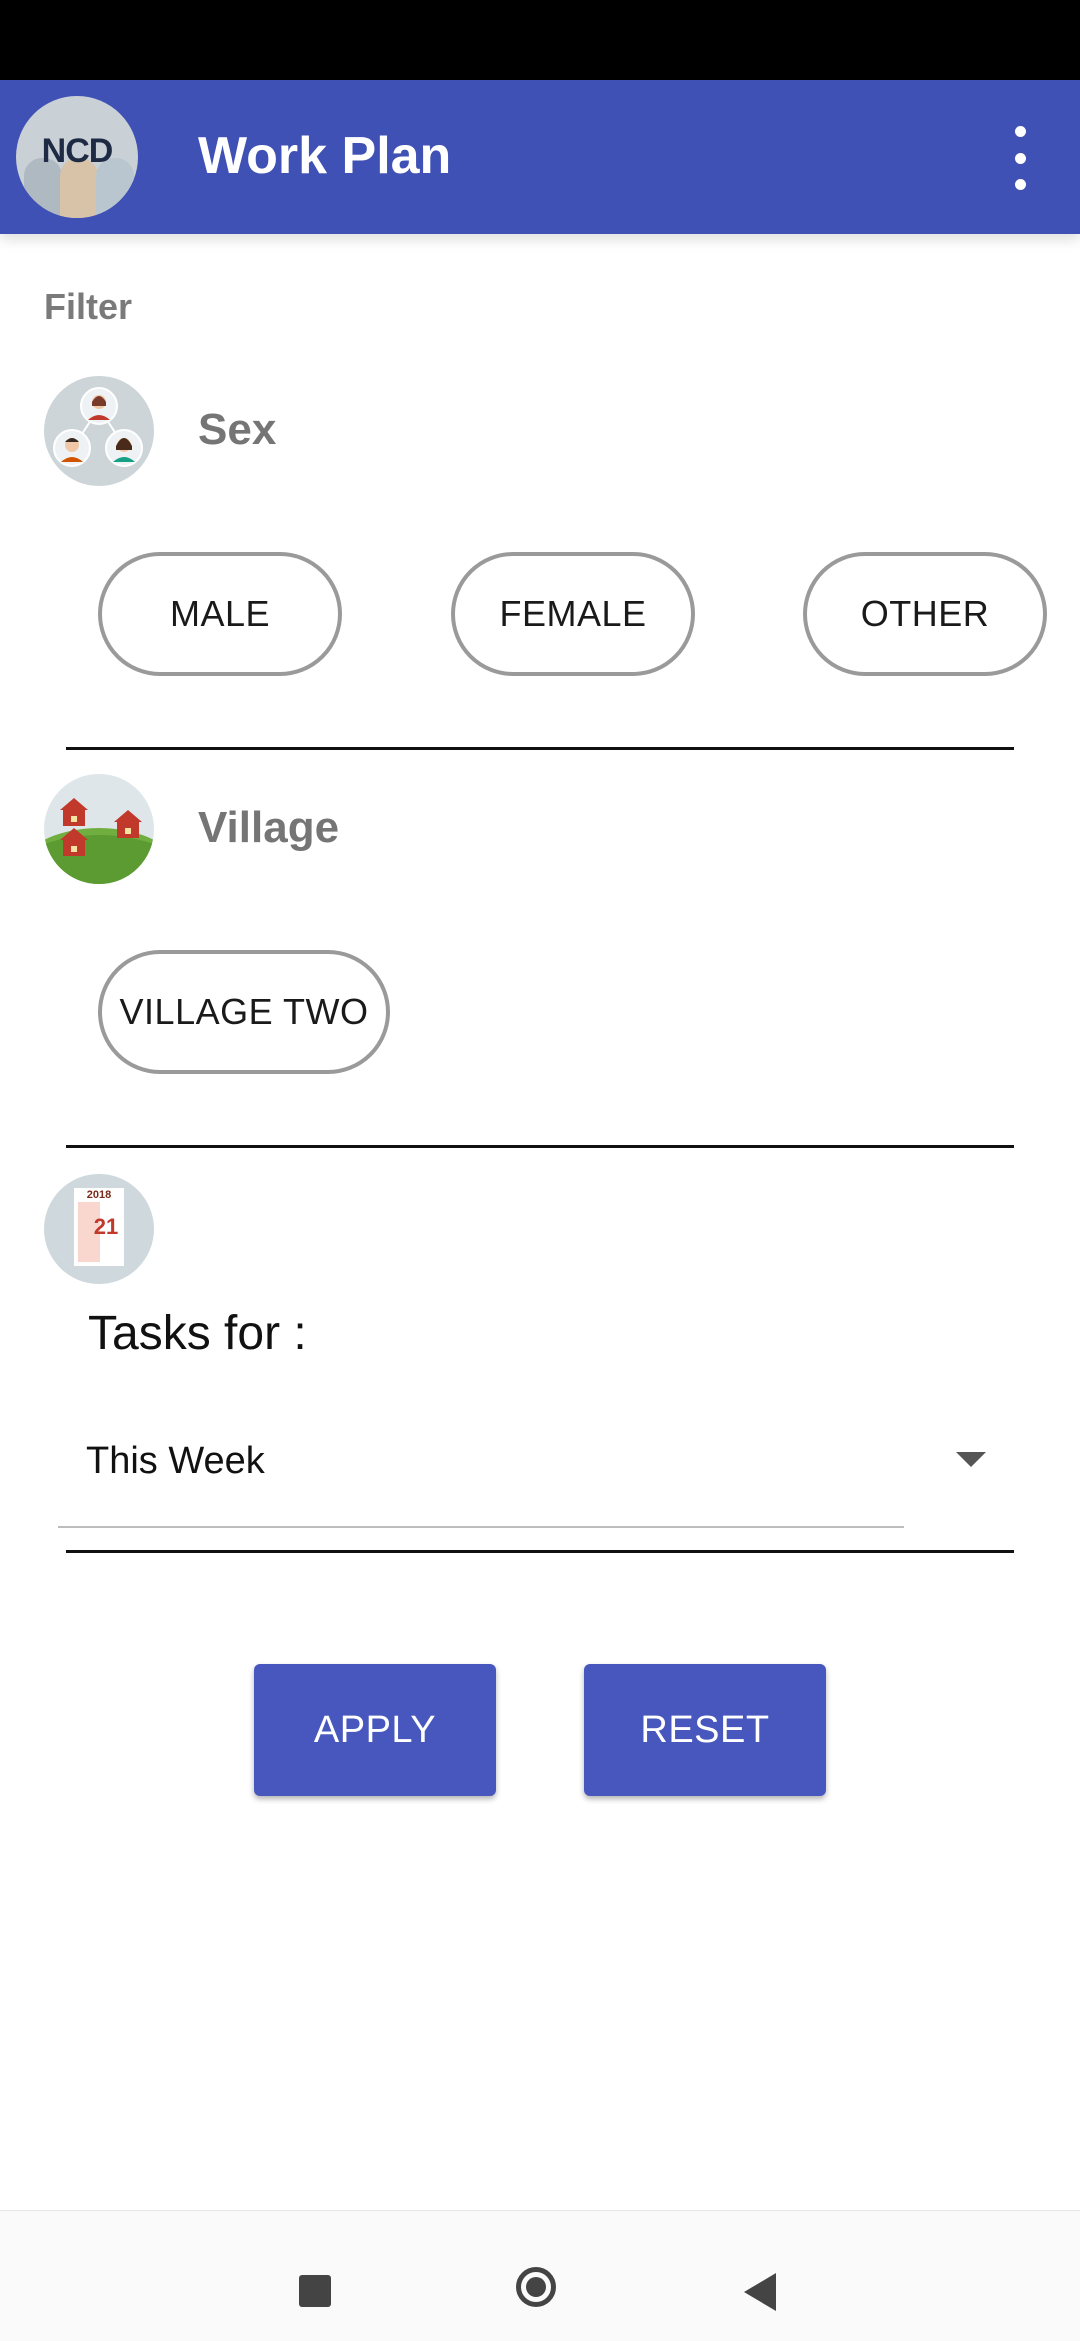 The width and height of the screenshot is (1080, 2341). What do you see at coordinates (99, 829) in the screenshot?
I see `village-houses-icon` at bounding box center [99, 829].